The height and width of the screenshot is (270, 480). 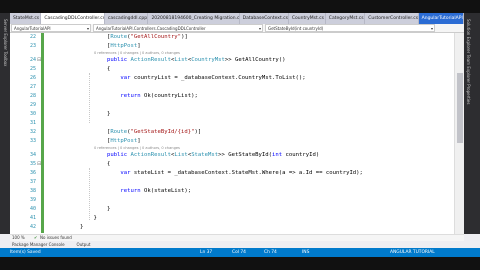 I want to click on line-number: 34, so click(x=32, y=155).